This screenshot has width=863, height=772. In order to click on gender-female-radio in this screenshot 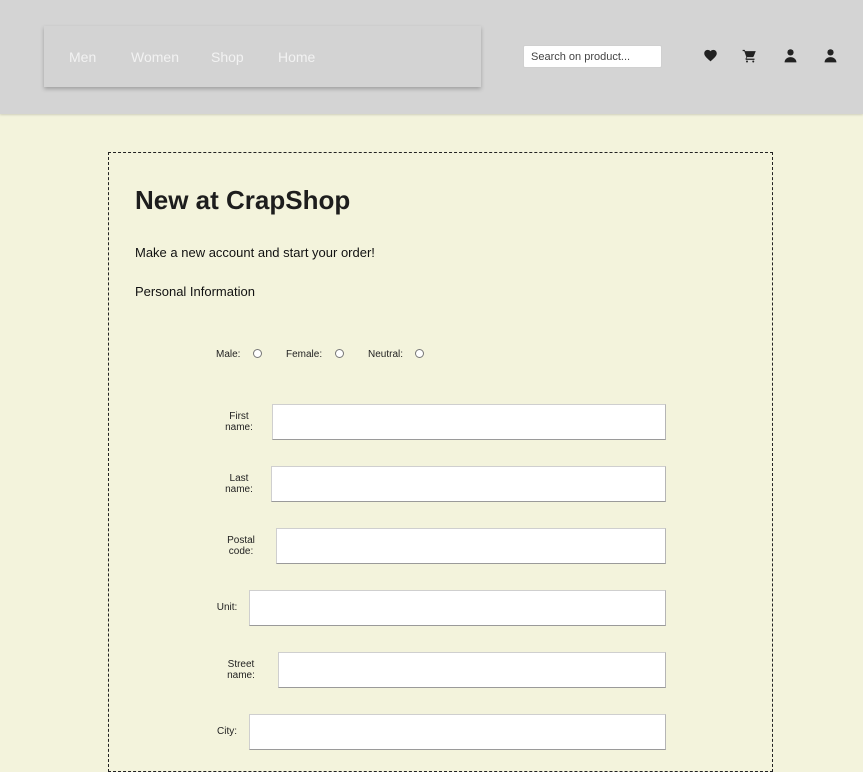, I will do `click(339, 353)`.